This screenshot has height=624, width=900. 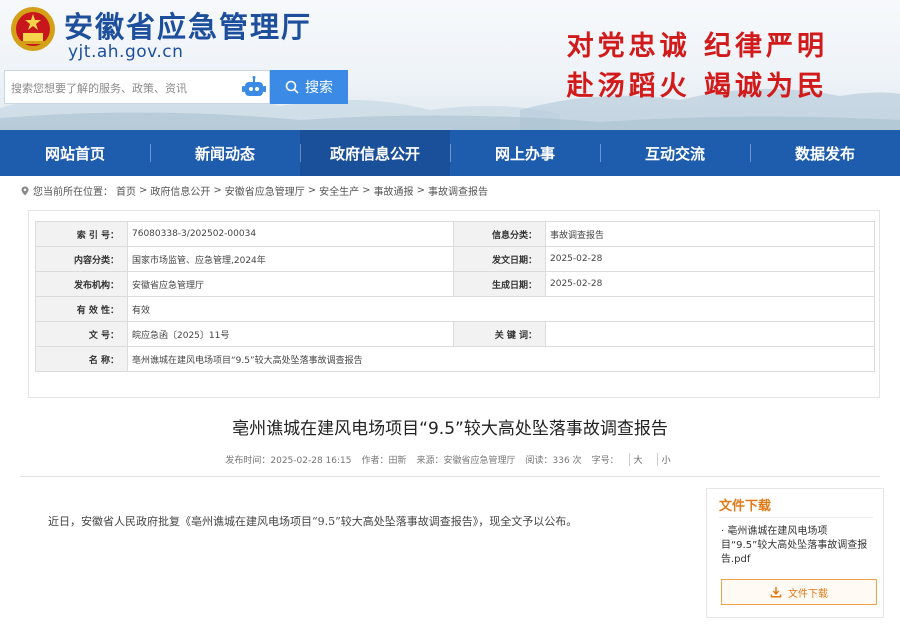 I want to click on meta-row: 发布机构： 安徽省应急管理厅 生成日期： 2025-02-28, so click(x=455, y=284).